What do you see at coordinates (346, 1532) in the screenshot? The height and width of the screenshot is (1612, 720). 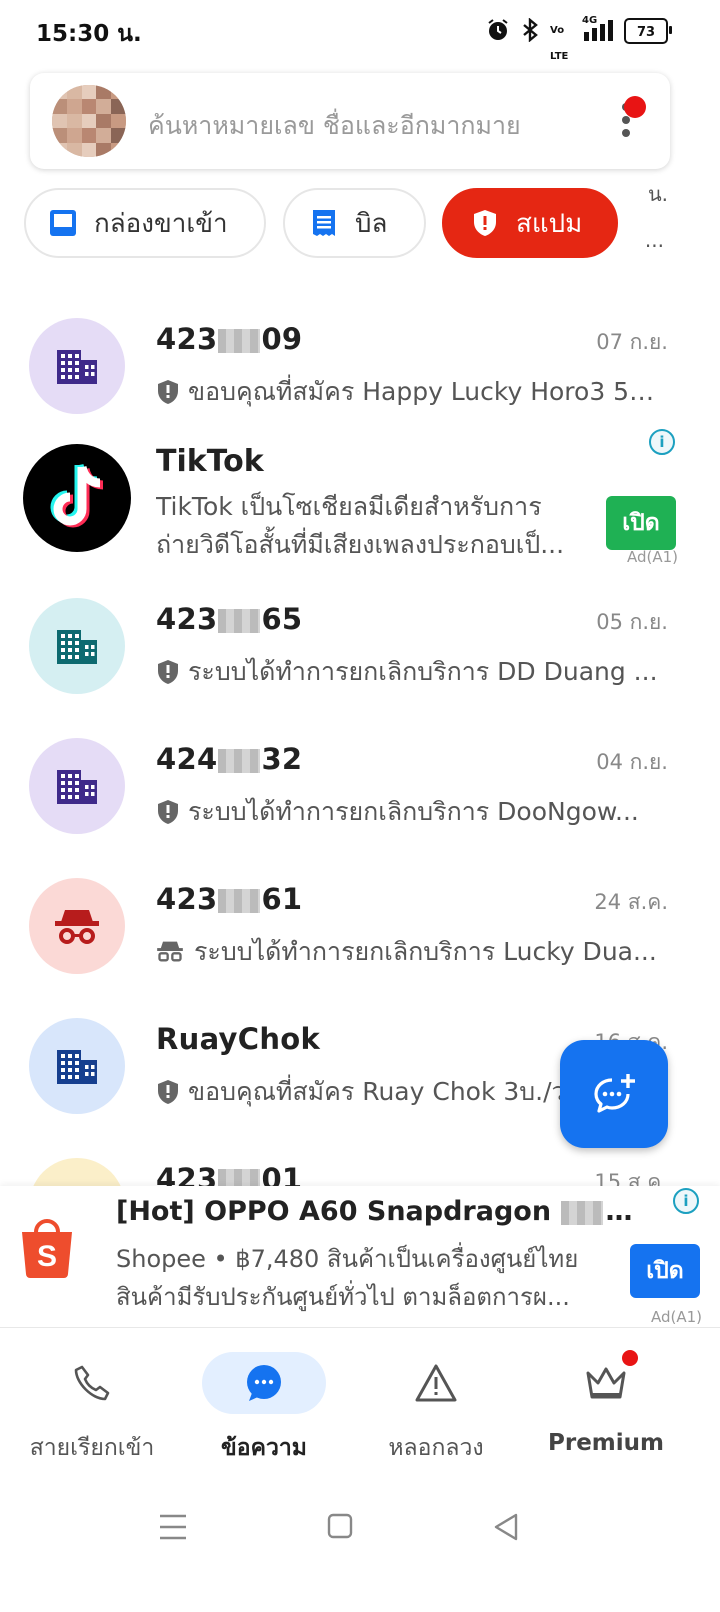 I see `home-square-icon` at bounding box center [346, 1532].